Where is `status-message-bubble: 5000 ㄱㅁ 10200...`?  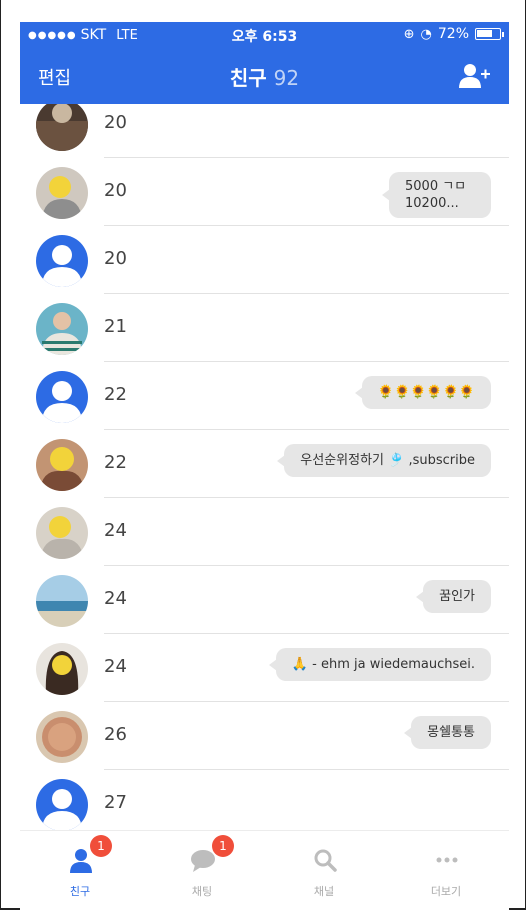 status-message-bubble: 5000 ㄱㅁ 10200... is located at coordinates (436, 195).